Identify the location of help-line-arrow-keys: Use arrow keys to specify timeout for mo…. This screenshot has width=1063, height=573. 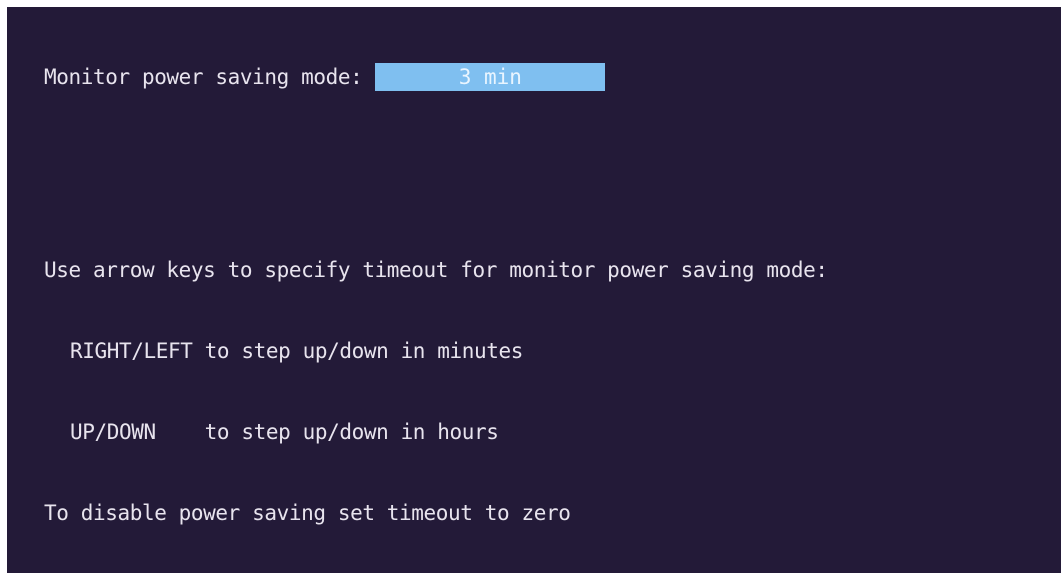
(436, 270).